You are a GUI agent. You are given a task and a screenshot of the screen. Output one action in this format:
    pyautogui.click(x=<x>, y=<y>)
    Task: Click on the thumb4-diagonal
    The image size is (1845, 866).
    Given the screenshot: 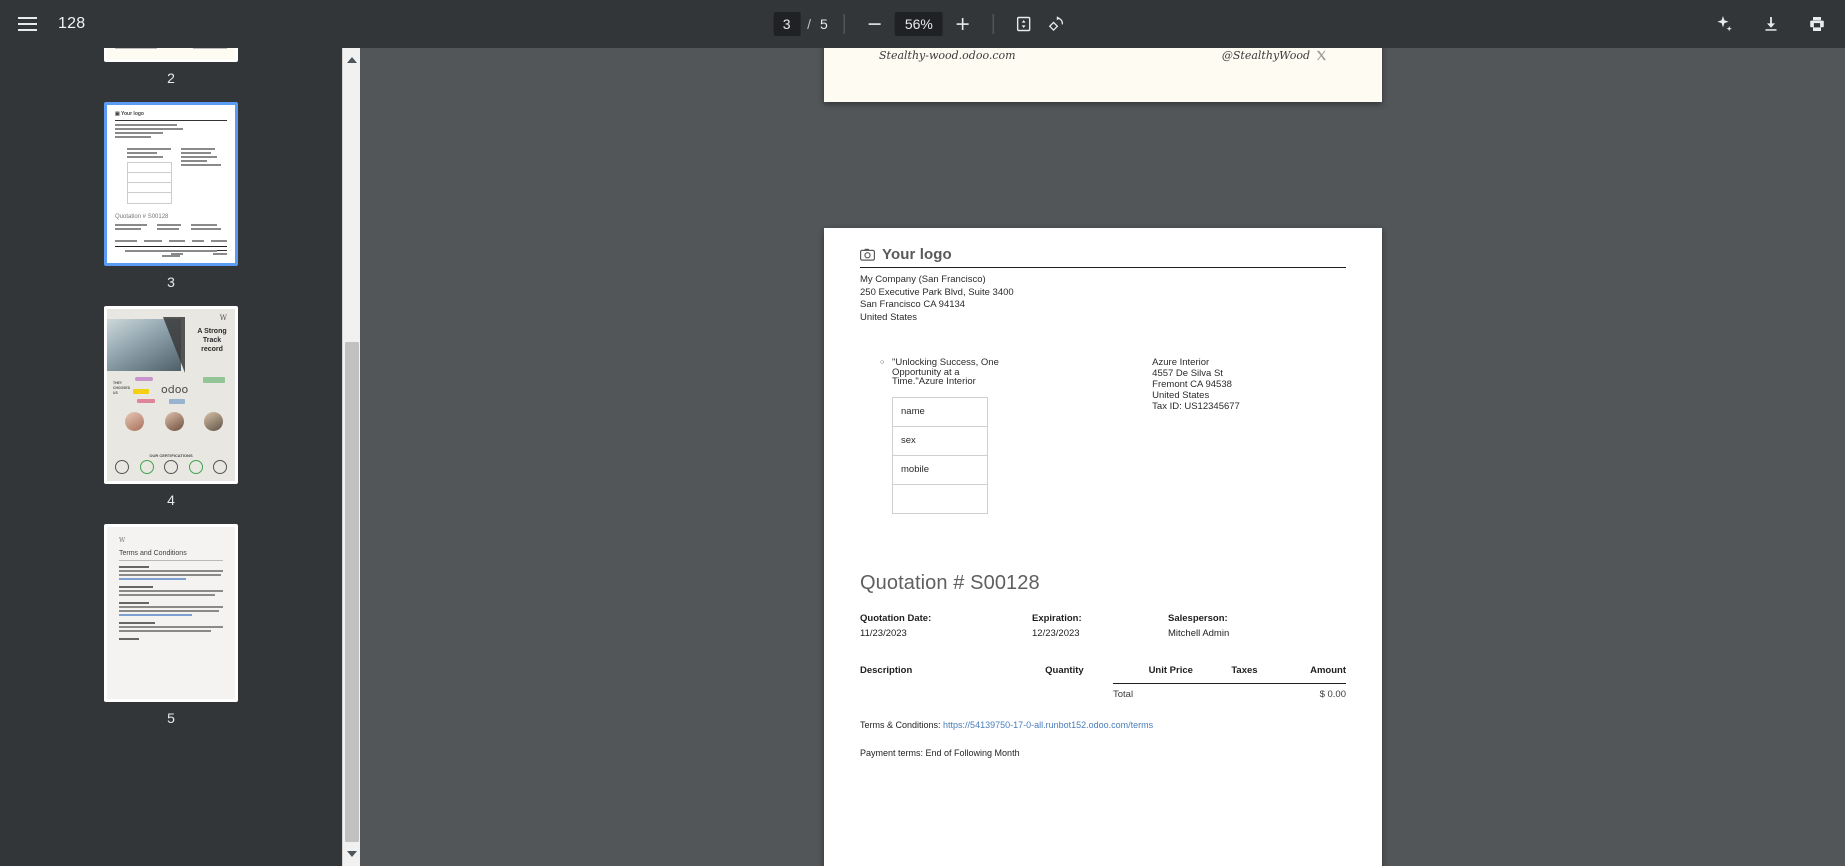 What is the action you would take?
    pyautogui.click(x=174, y=345)
    